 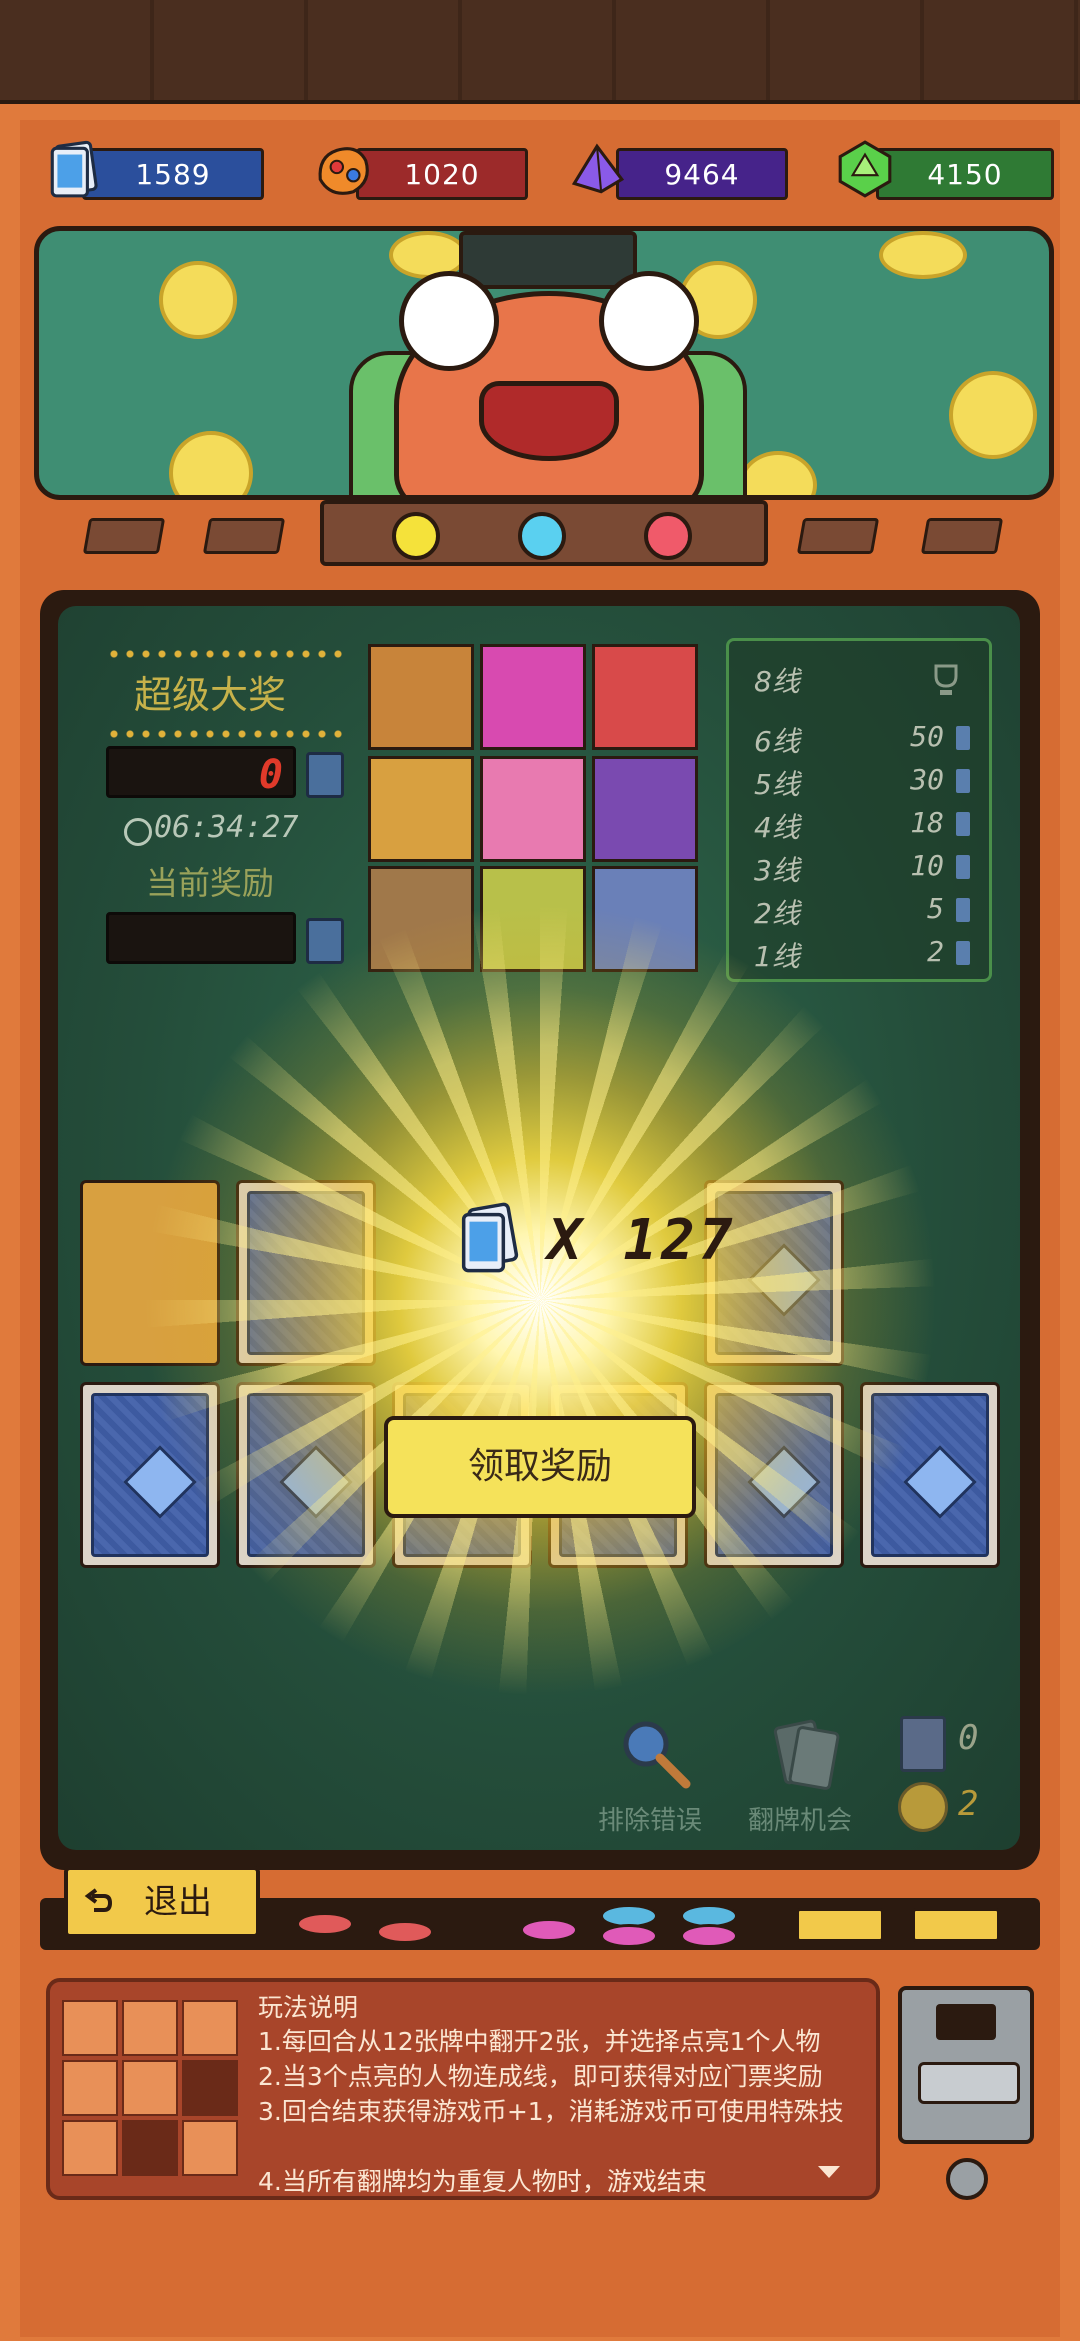 I want to click on crystal-counter: 9464, so click(x=702, y=174).